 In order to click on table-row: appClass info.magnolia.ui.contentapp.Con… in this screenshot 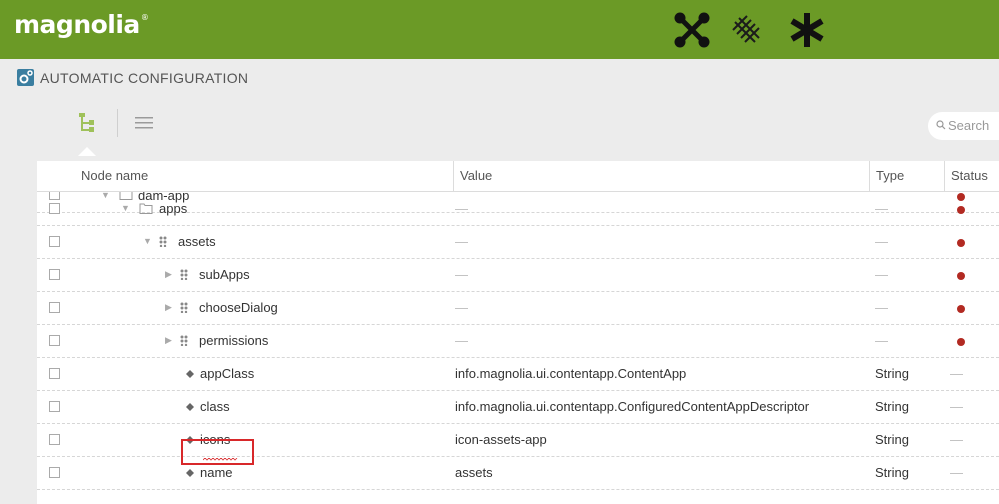, I will do `click(518, 374)`.